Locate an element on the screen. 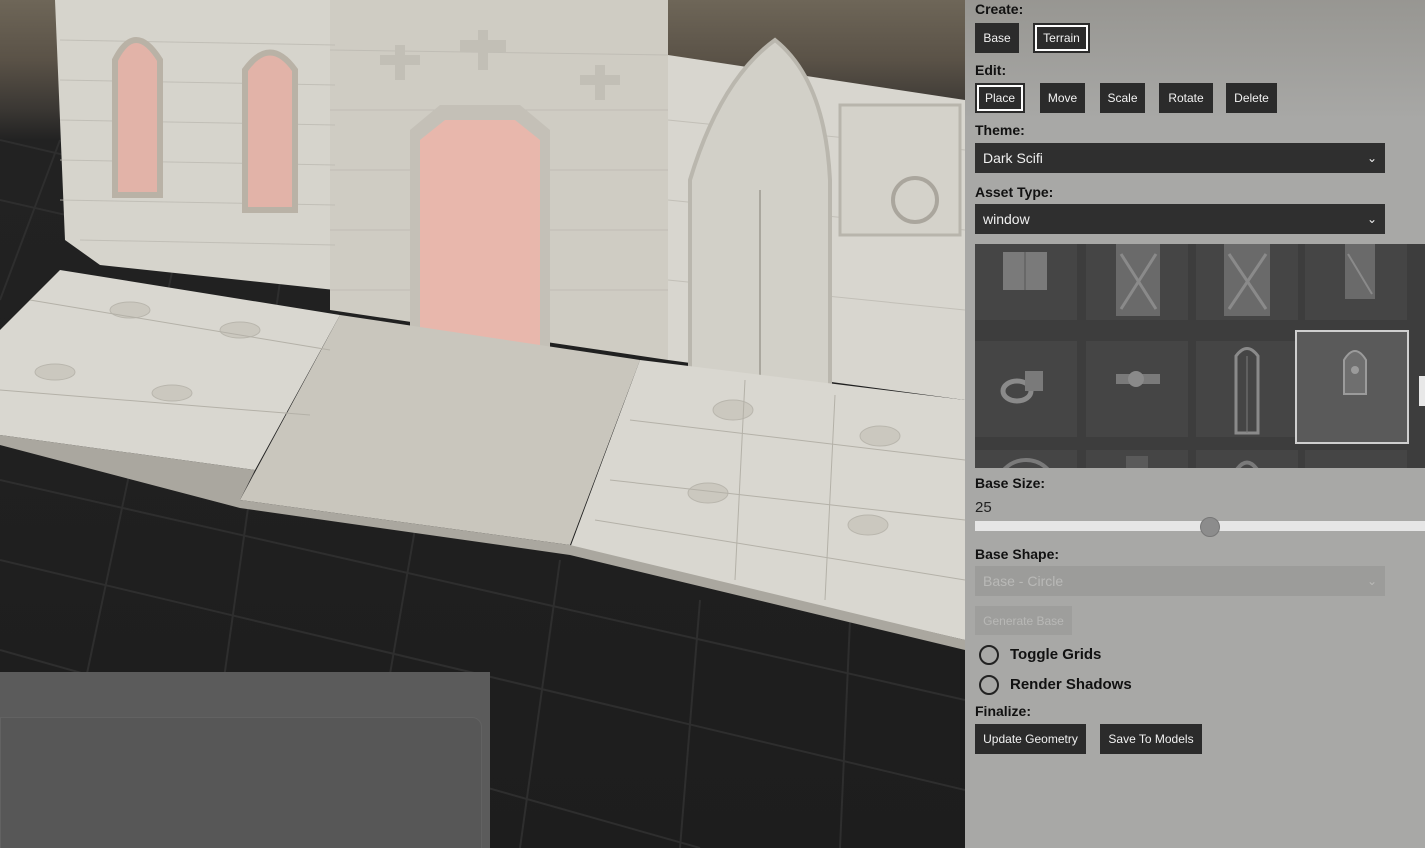 This screenshot has height=848, width=1425. asset-grid is located at coordinates (1200, 356).